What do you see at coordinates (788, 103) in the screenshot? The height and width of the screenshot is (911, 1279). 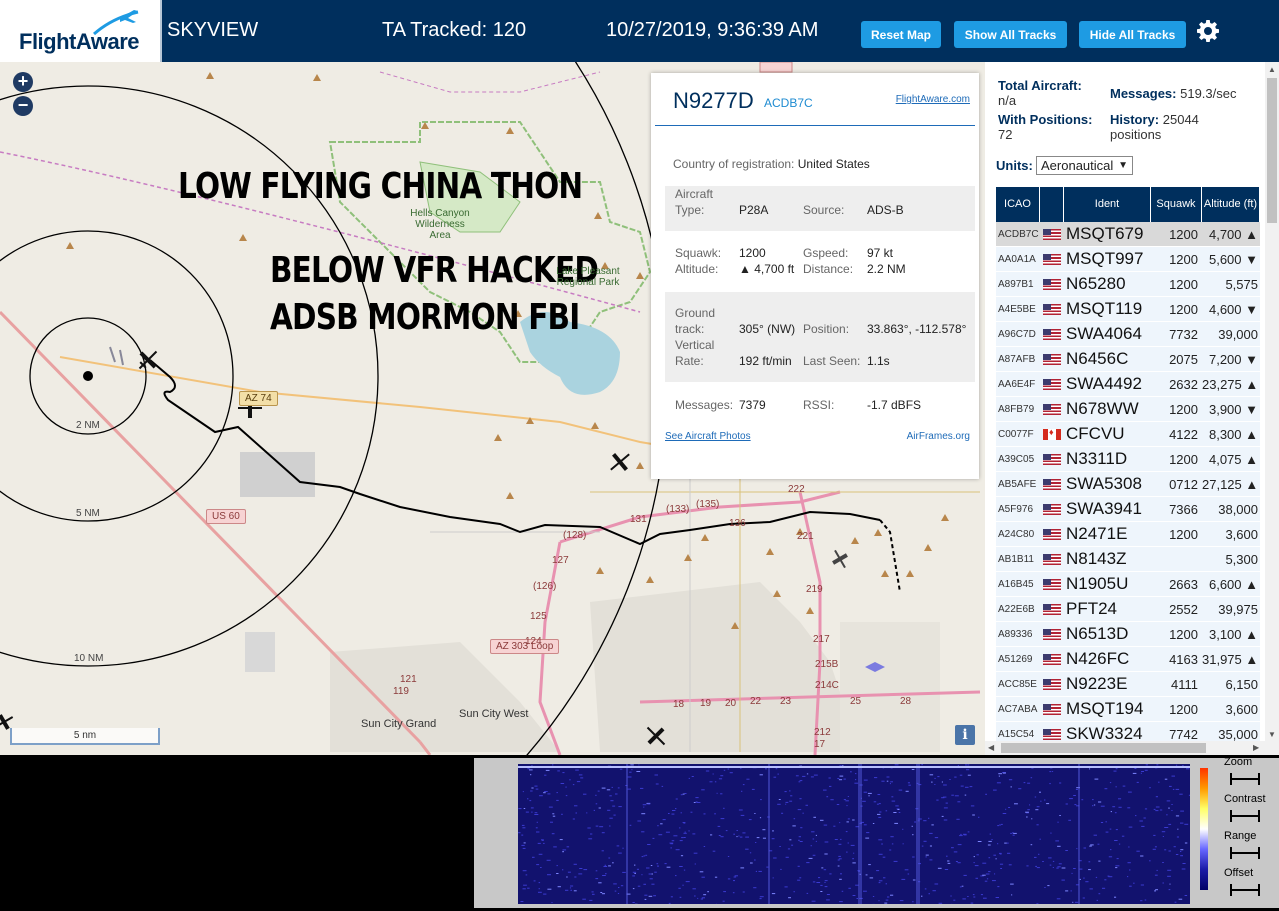 I see `popup-hex-code: ACDB7C` at bounding box center [788, 103].